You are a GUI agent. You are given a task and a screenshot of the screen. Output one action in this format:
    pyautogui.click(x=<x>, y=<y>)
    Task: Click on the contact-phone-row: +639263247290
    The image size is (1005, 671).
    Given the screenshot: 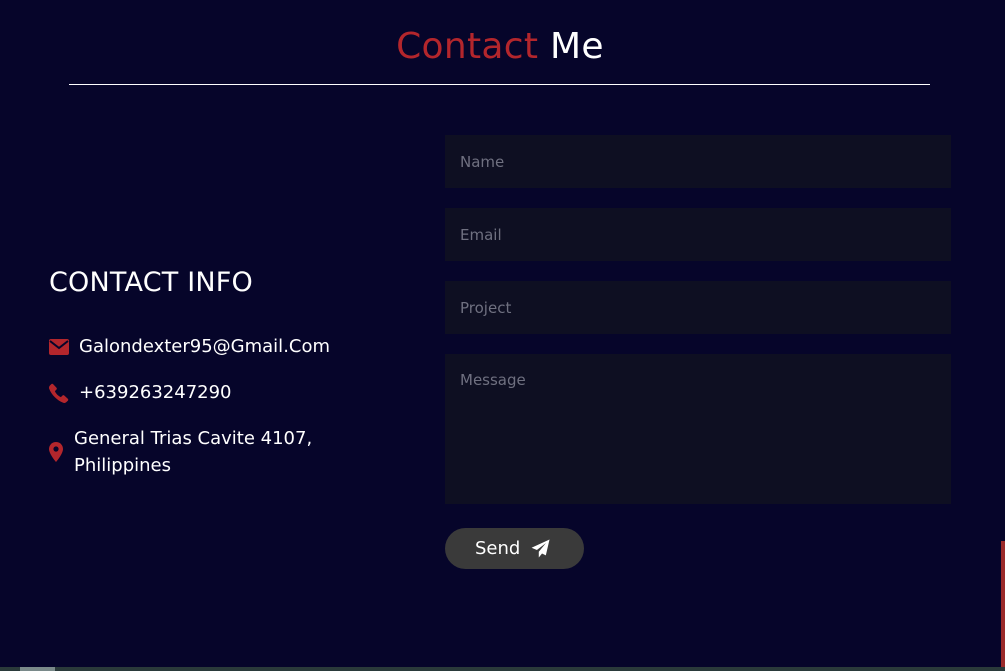 What is the action you would take?
    pyautogui.click(x=219, y=392)
    